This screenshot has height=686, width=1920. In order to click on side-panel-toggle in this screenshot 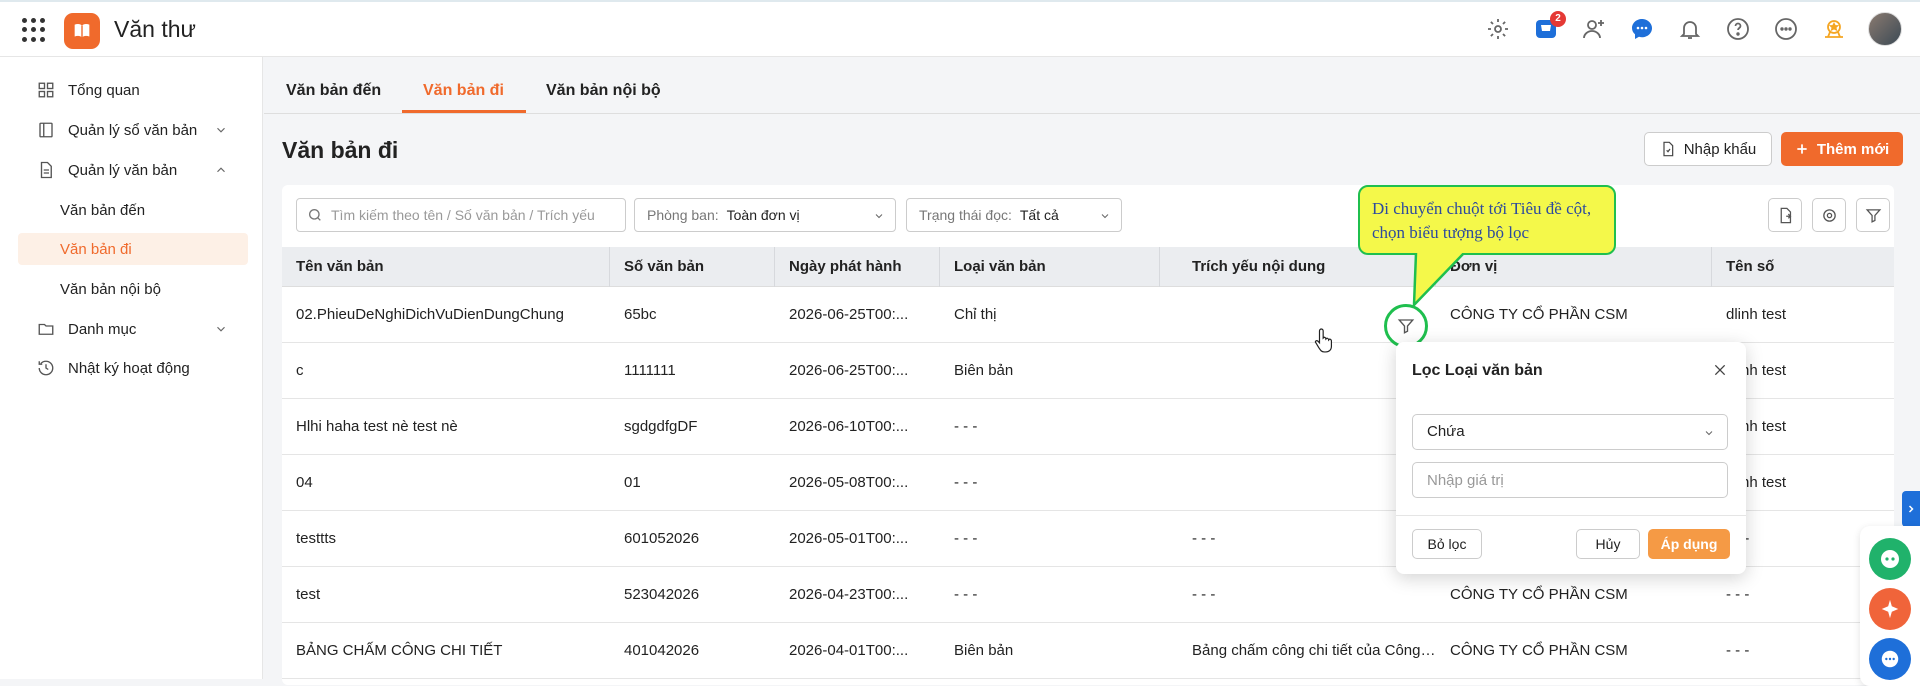, I will do `click(1911, 509)`.